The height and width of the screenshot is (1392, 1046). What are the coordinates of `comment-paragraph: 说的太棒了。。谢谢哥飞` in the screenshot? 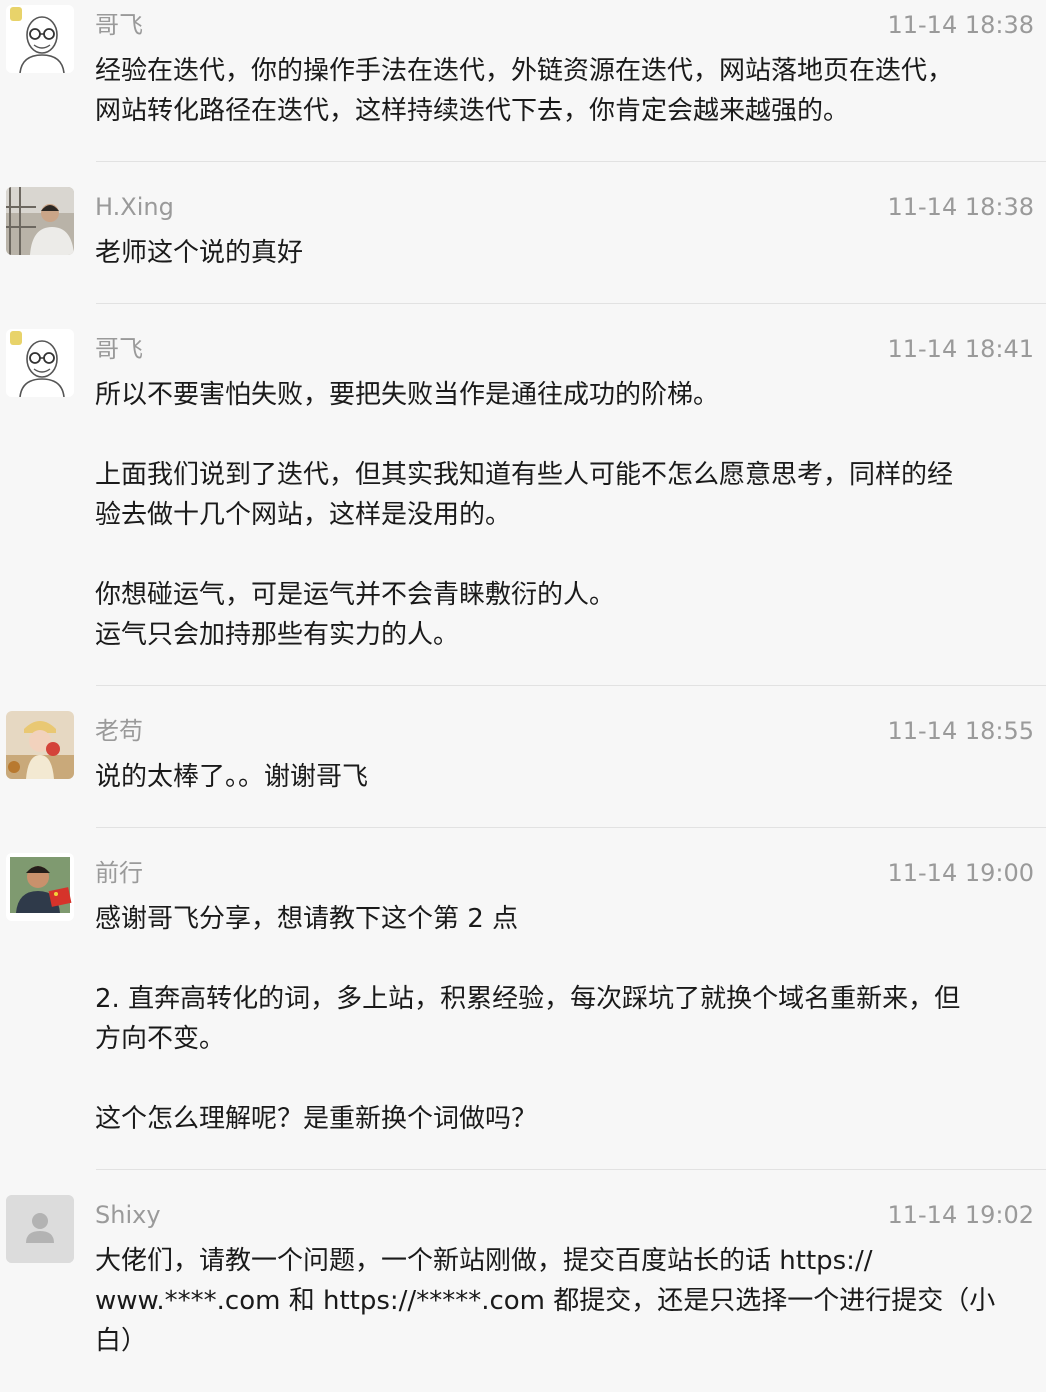 It's located at (232, 777).